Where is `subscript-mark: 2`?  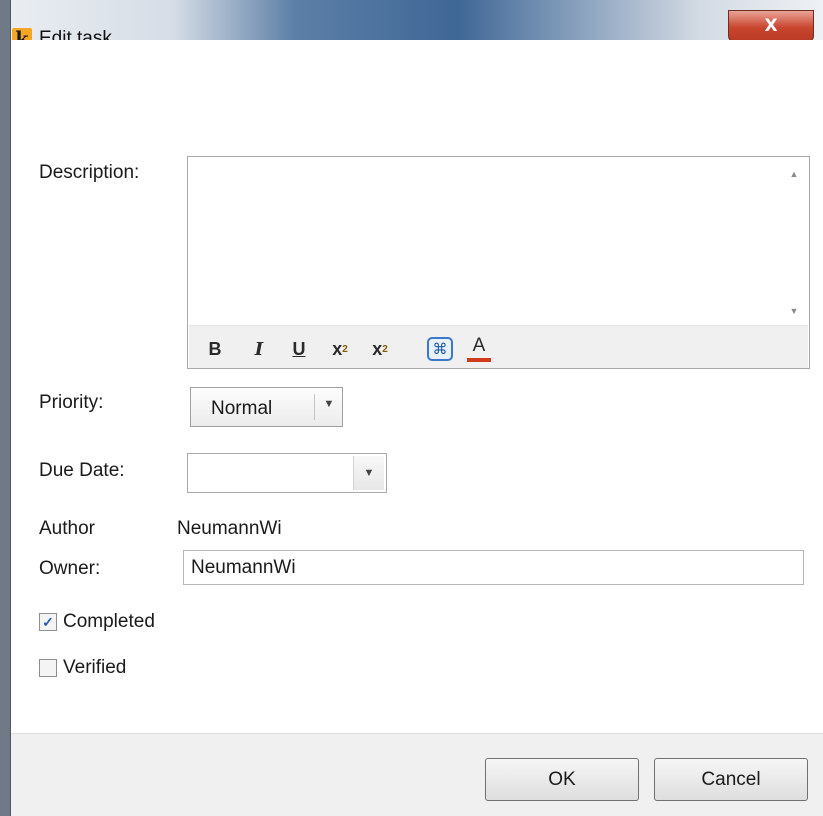 subscript-mark: 2 is located at coordinates (385, 349).